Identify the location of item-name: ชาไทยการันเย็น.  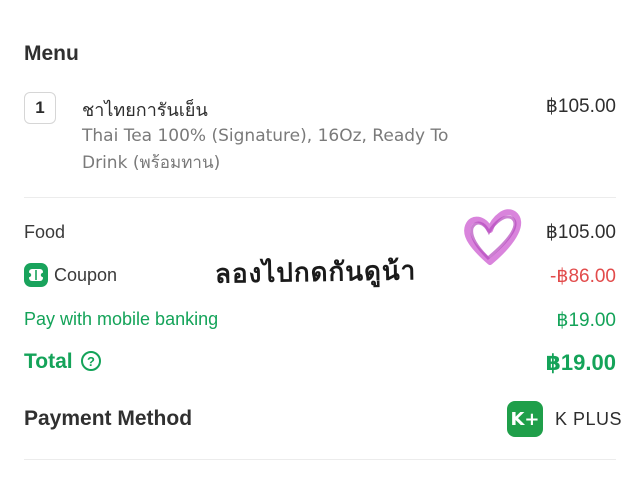
(145, 109).